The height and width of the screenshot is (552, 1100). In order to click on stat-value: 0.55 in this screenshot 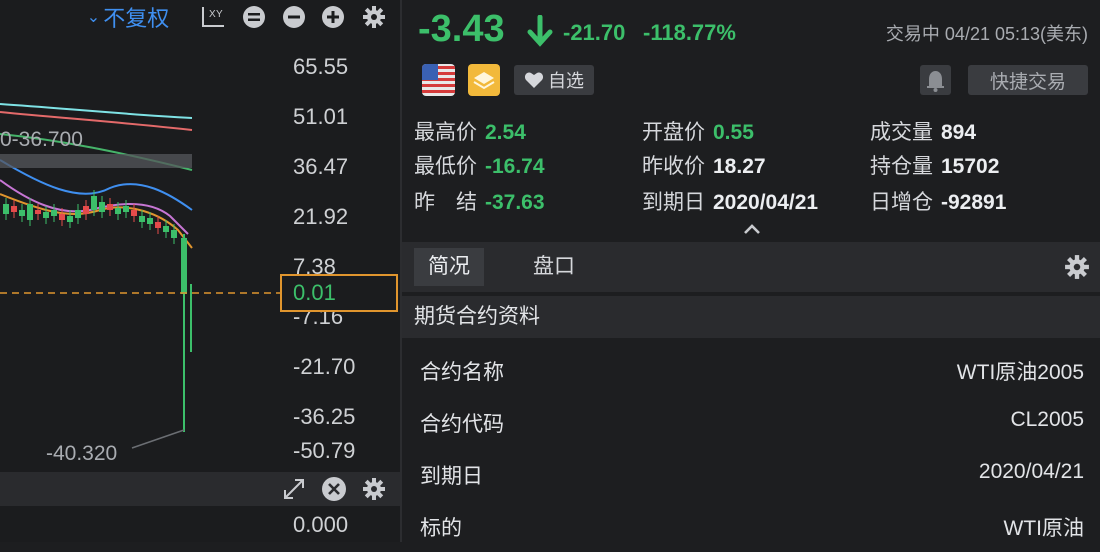, I will do `click(733, 132)`.